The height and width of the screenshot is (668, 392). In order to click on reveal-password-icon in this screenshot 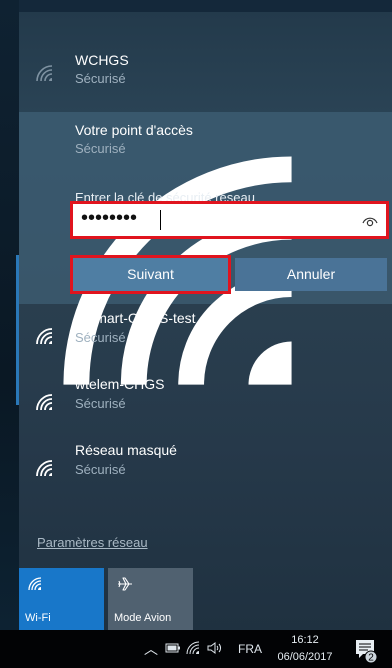, I will do `click(370, 220)`.